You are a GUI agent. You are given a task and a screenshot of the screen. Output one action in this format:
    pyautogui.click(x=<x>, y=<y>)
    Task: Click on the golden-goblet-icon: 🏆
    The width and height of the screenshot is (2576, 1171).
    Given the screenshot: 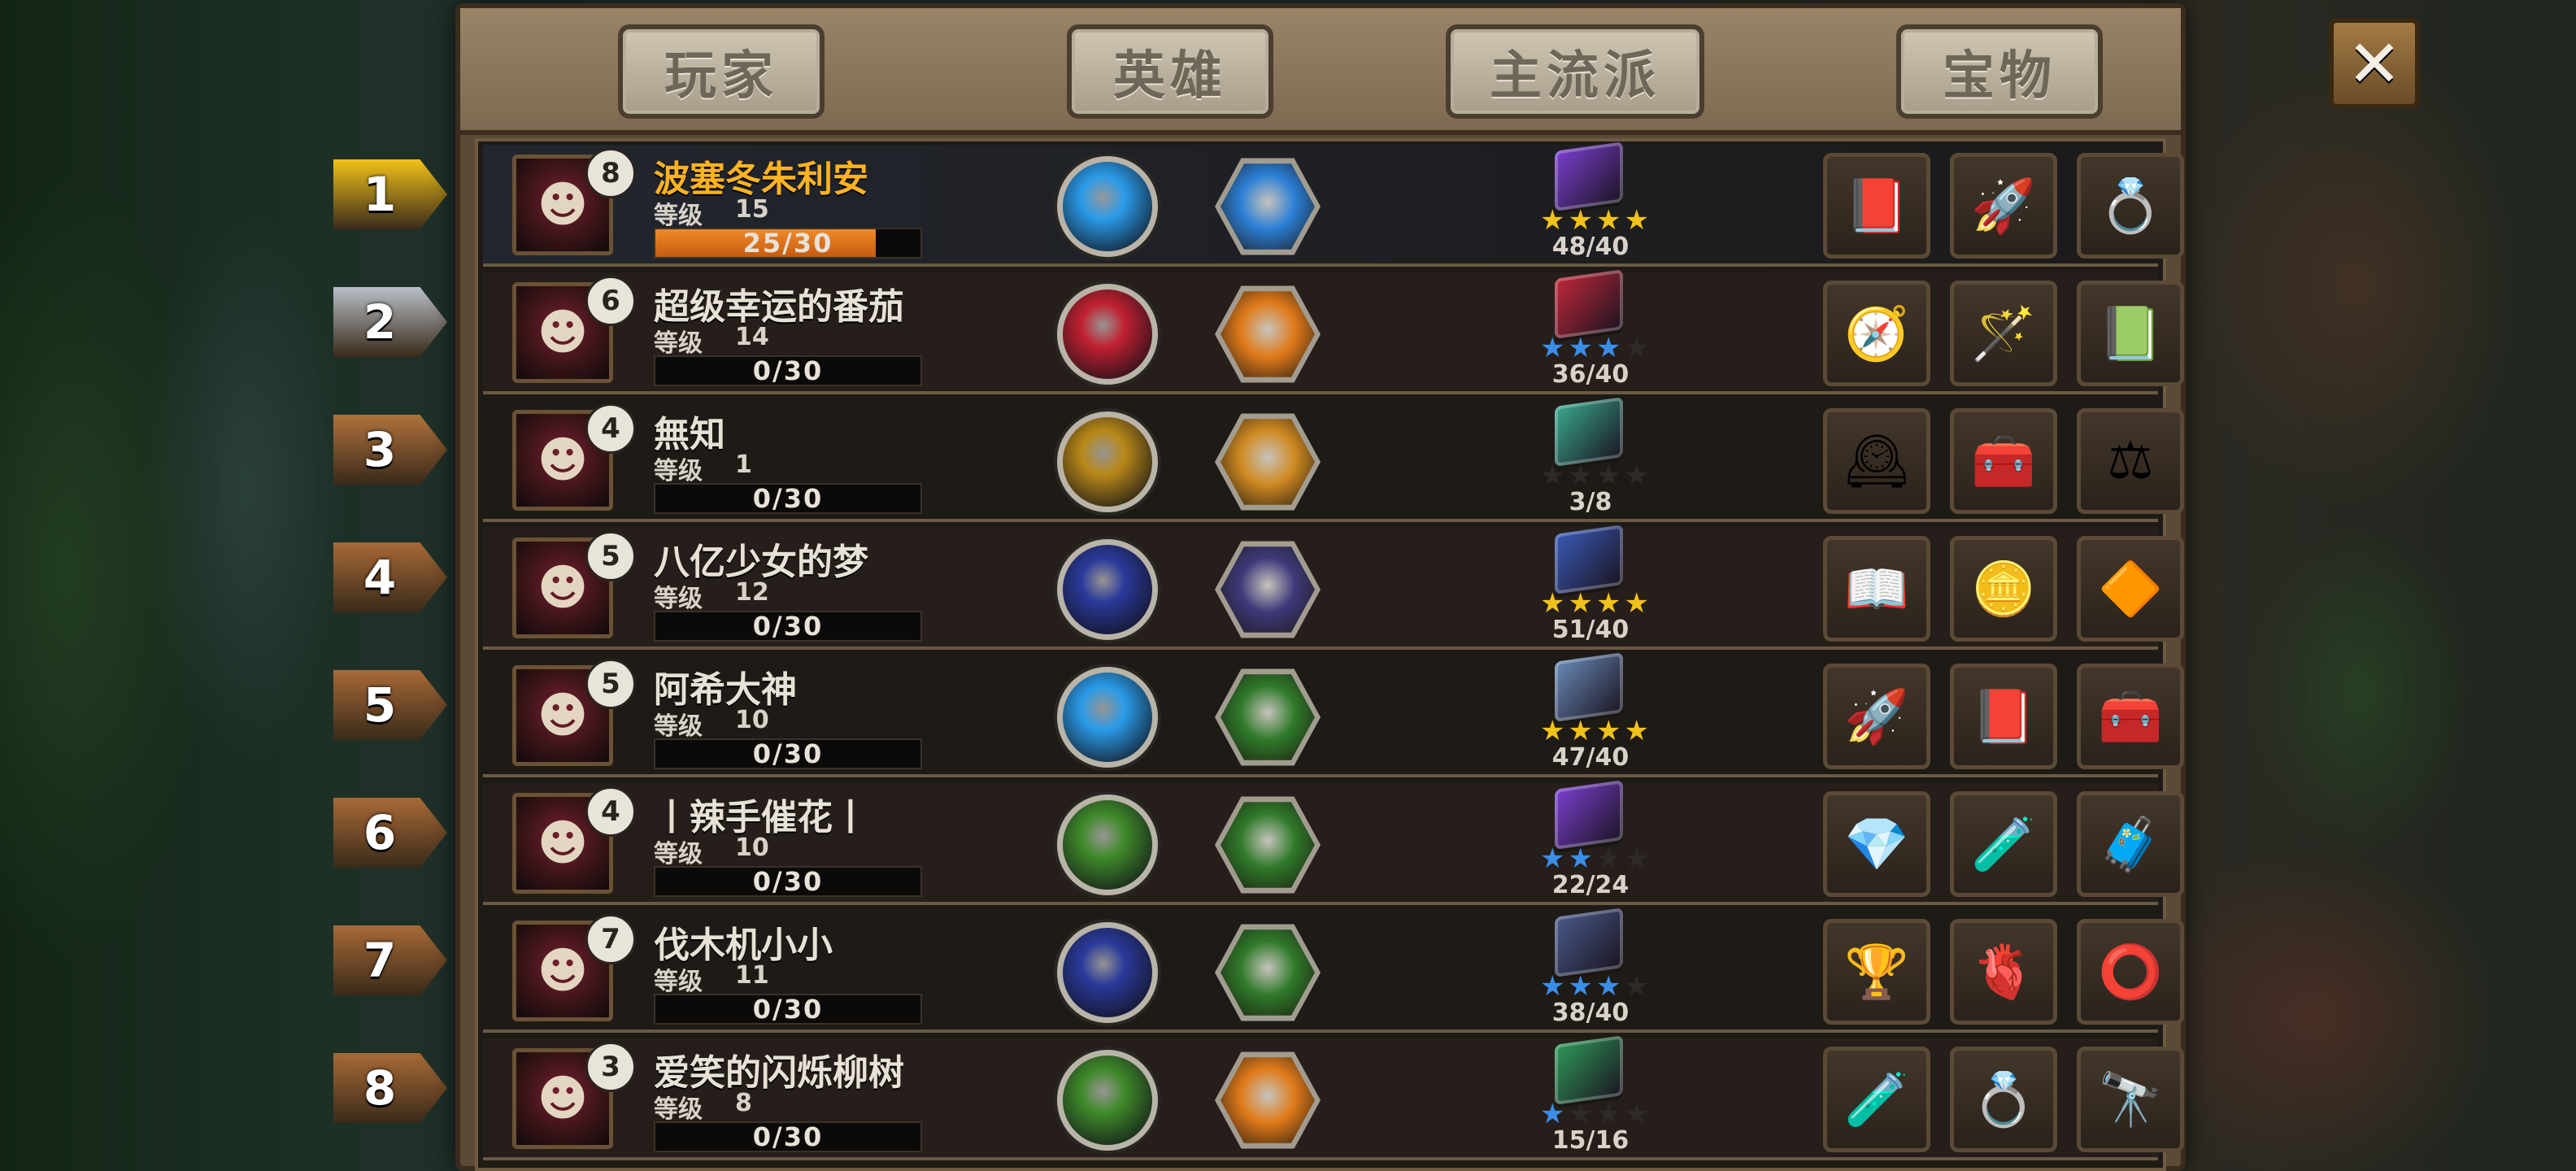 What is the action you would take?
    pyautogui.click(x=1876, y=972)
    